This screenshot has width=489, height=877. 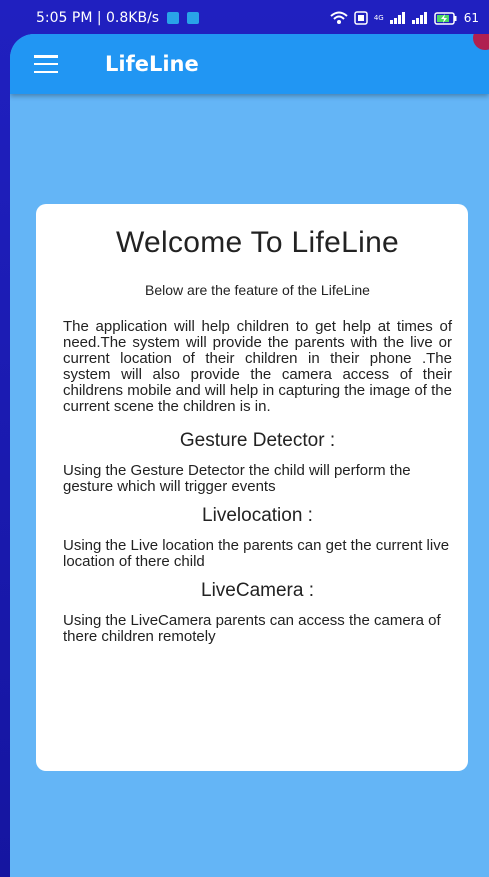 I want to click on battery-percent: 61, so click(x=471, y=18).